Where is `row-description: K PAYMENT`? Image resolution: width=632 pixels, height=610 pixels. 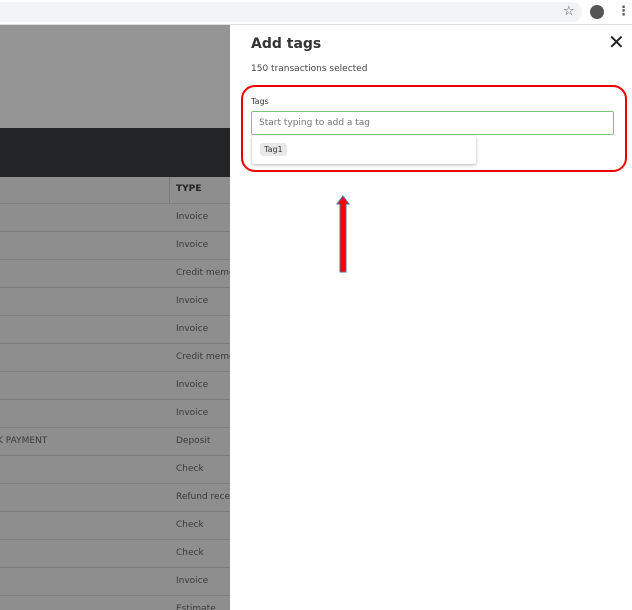
row-description: K PAYMENT is located at coordinates (24, 441).